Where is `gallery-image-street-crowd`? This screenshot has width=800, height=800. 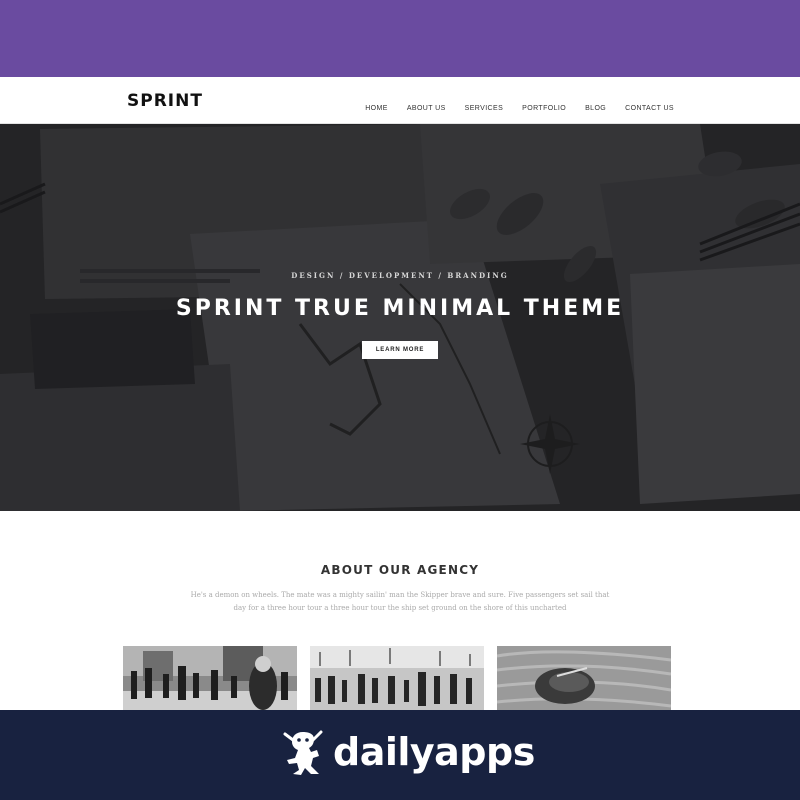
gallery-image-street-crowd is located at coordinates (210, 679).